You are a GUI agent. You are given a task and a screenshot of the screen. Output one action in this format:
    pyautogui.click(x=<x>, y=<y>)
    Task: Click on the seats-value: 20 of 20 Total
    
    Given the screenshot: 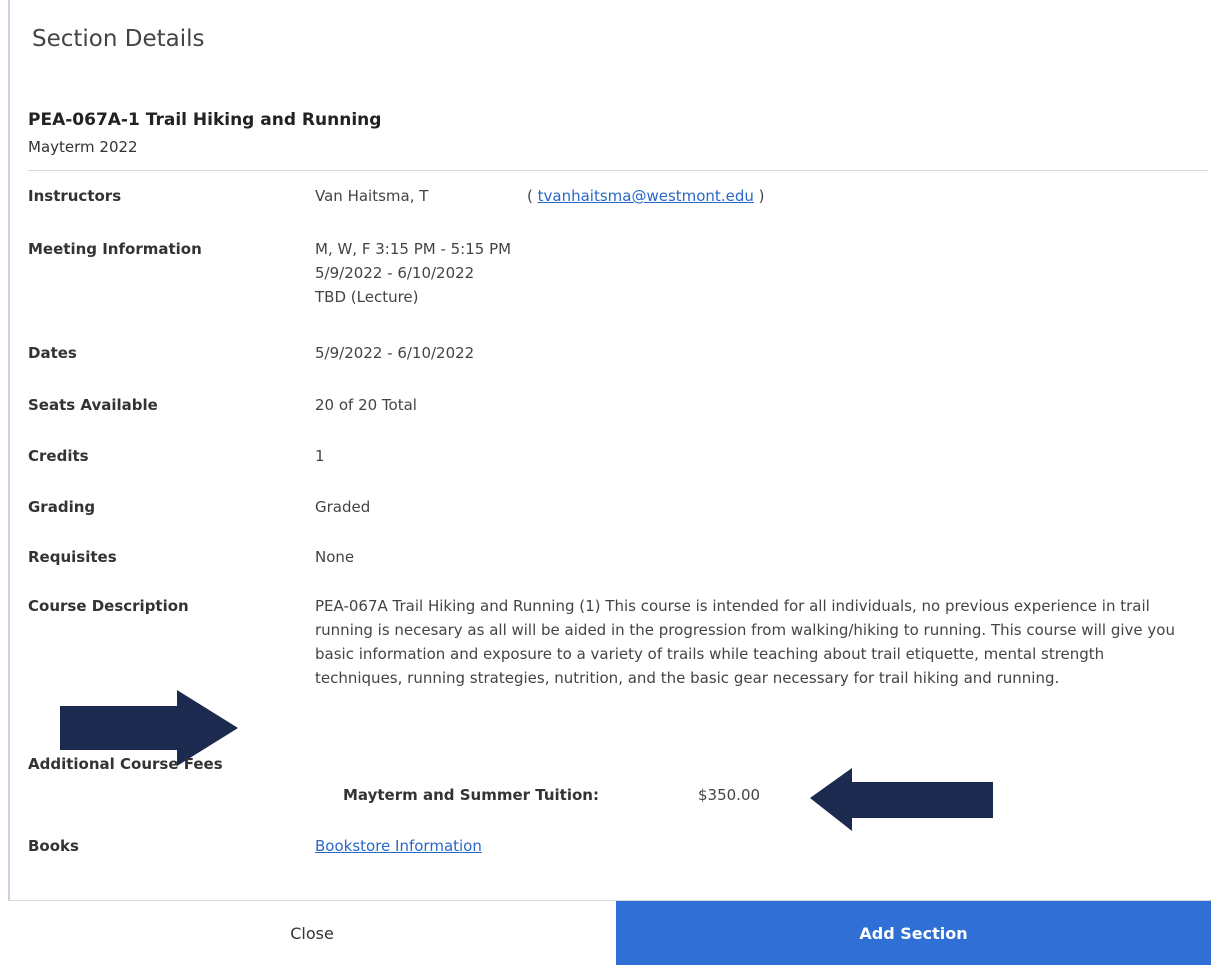 What is the action you would take?
    pyautogui.click(x=366, y=405)
    